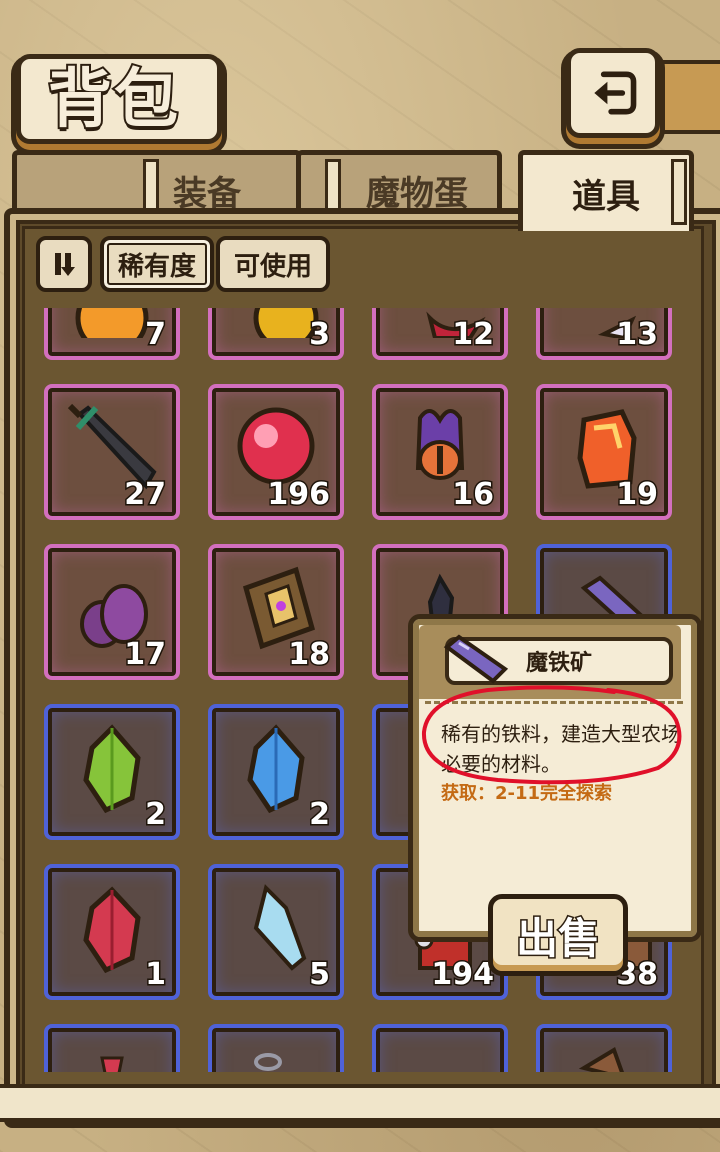 The image size is (720, 1152). What do you see at coordinates (637, 335) in the screenshot?
I see `item-count: 13` at bounding box center [637, 335].